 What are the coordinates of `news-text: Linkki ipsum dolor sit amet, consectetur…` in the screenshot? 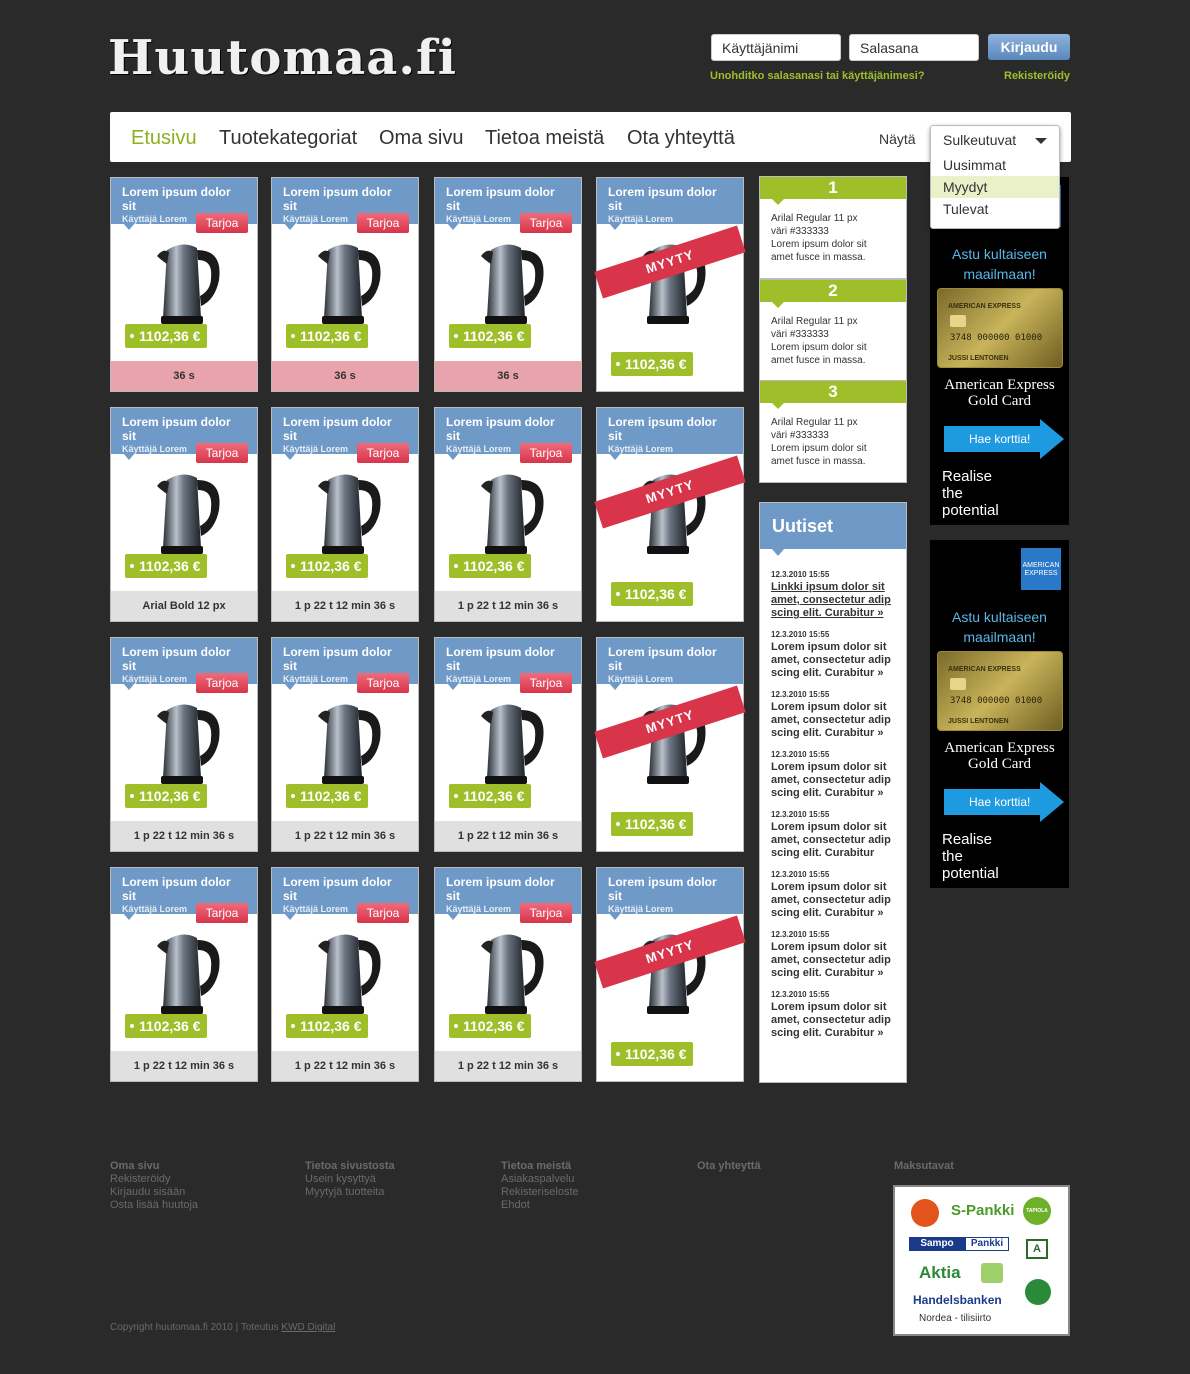 It's located at (833, 600).